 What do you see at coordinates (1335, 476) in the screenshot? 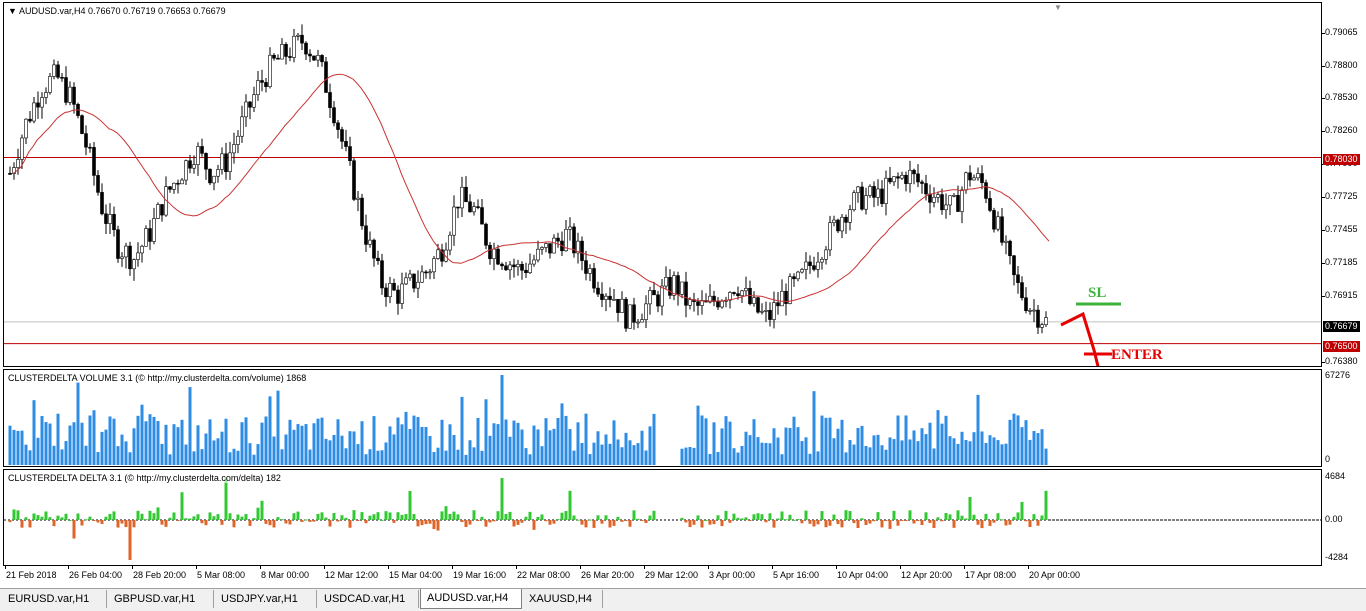
I see `delta-axis-max: 4684` at bounding box center [1335, 476].